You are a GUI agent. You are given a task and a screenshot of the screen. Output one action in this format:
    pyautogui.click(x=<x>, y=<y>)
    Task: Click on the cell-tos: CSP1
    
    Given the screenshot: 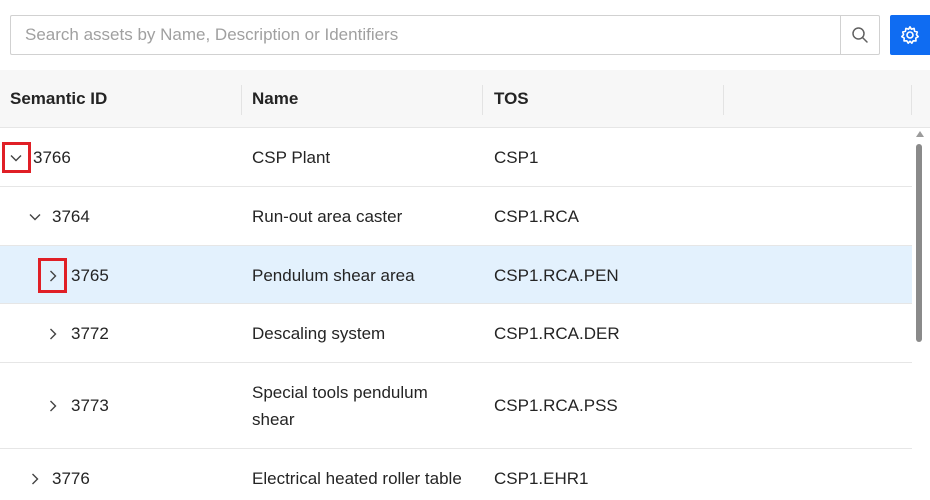 What is the action you would take?
    pyautogui.click(x=516, y=157)
    